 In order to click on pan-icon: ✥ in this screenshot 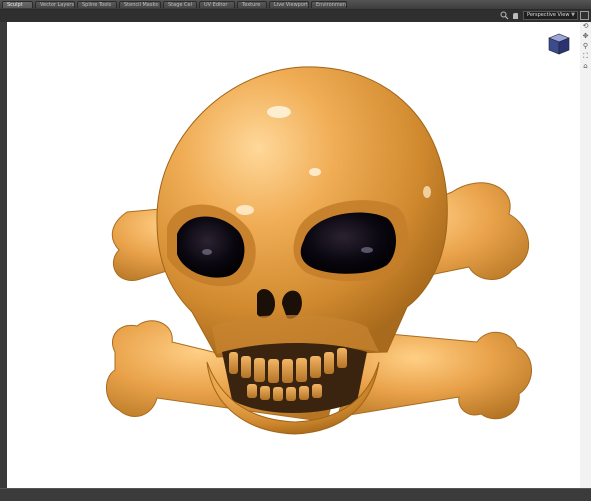, I will do `click(585, 36)`.